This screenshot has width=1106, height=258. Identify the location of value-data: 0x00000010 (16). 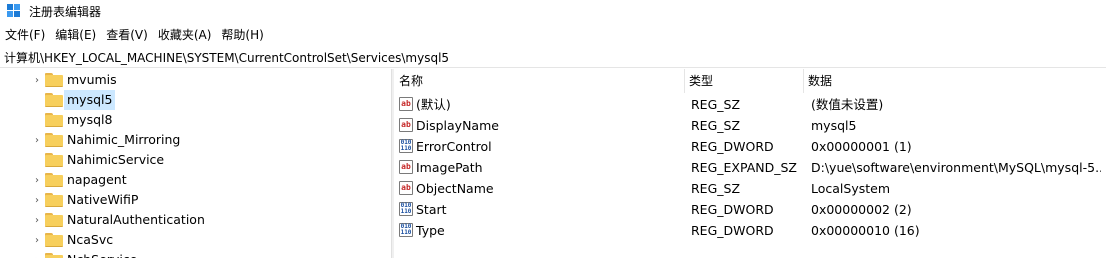
(865, 230).